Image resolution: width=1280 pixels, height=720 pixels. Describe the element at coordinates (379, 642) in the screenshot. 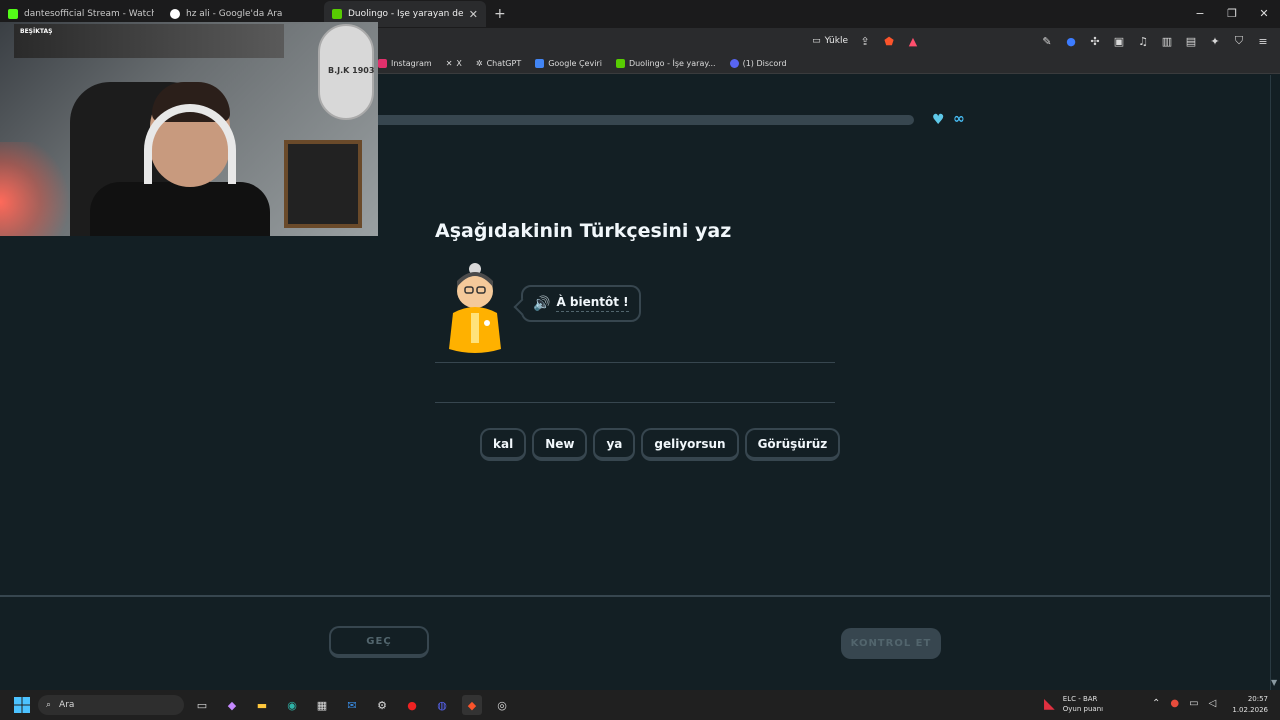

I see `skip-button: GEÇ` at that location.